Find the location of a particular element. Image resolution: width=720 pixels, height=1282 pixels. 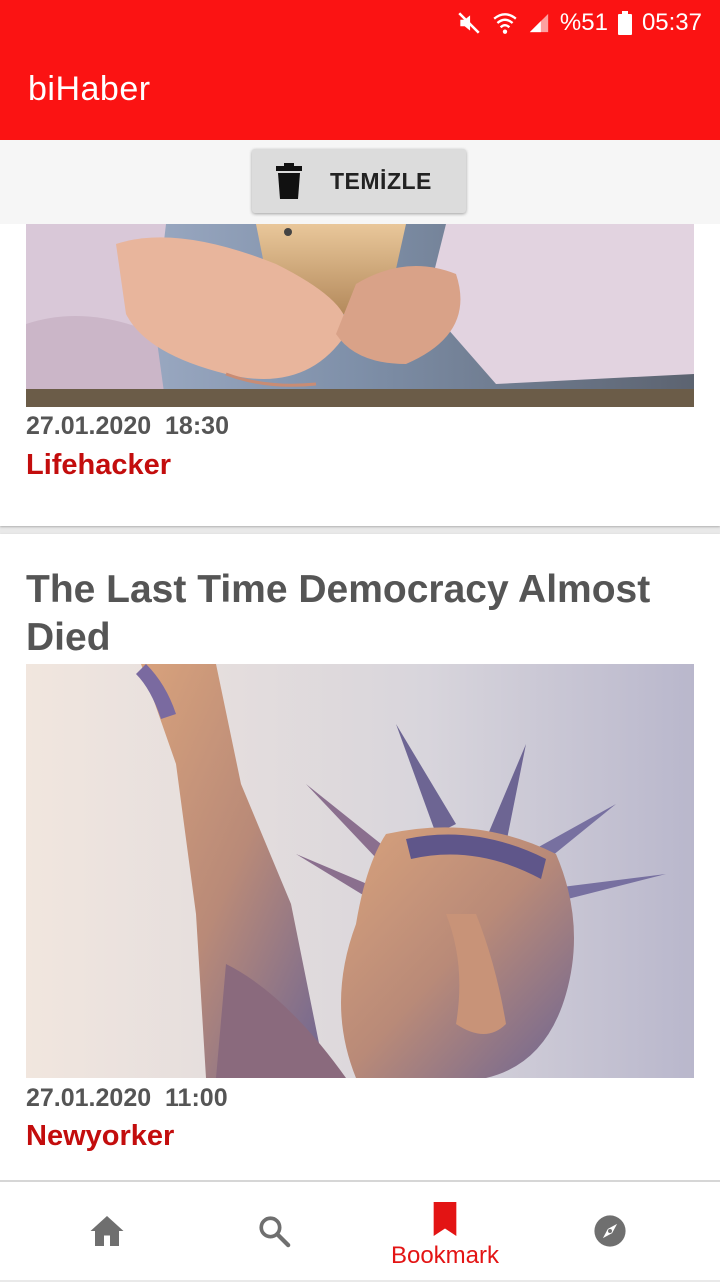

article-source: Lifehacker is located at coordinates (98, 465).